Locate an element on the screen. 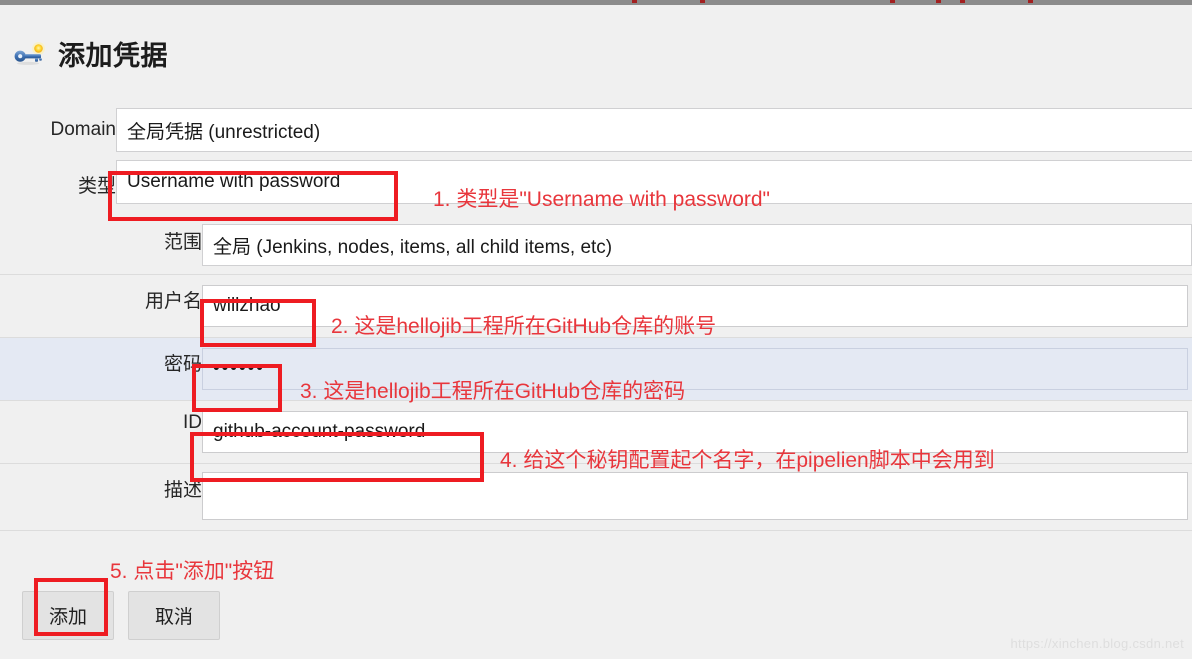 This screenshot has width=1192, height=659. domain-label: Domain is located at coordinates (83, 129).